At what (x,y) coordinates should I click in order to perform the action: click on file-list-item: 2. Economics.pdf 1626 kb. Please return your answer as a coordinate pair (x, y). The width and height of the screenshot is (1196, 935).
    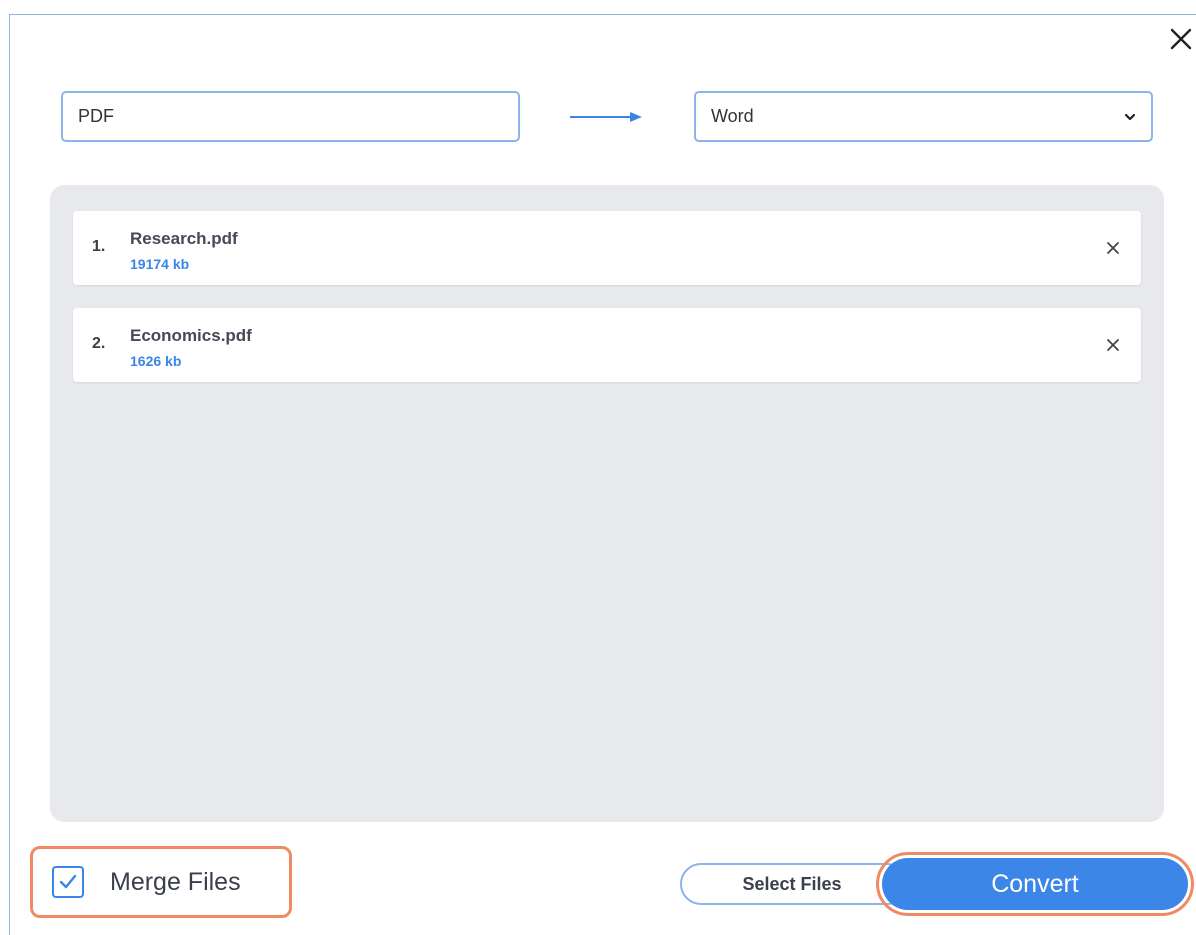
    Looking at the image, I should click on (607, 345).